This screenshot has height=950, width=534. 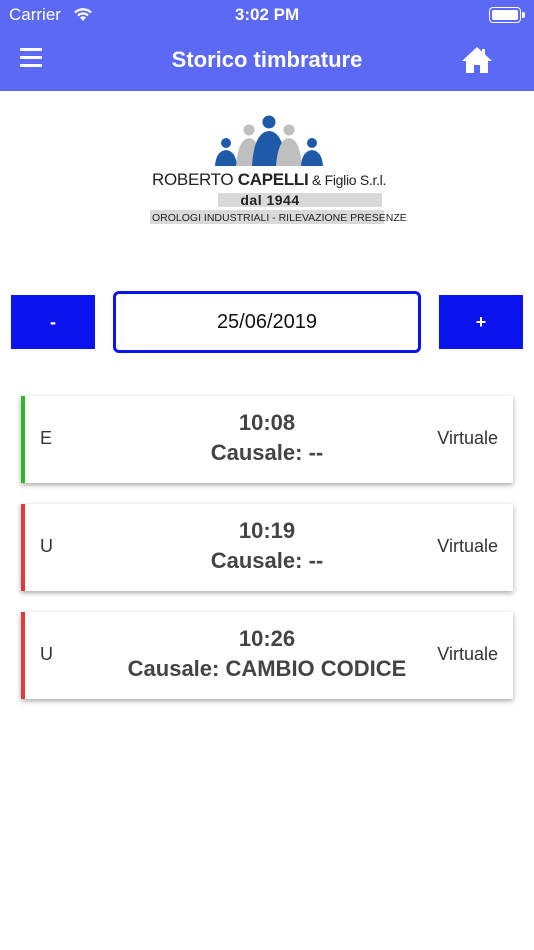 What do you see at coordinates (505, 15) in the screenshot?
I see `battery-icon` at bounding box center [505, 15].